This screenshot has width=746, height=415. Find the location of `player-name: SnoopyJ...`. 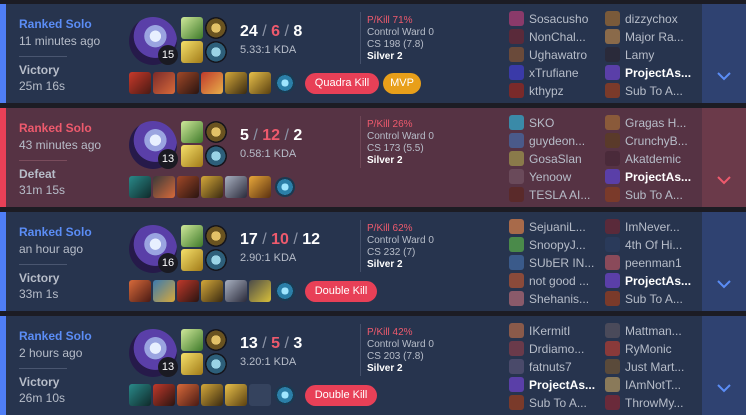

player-name: SnoopyJ... is located at coordinates (557, 245).